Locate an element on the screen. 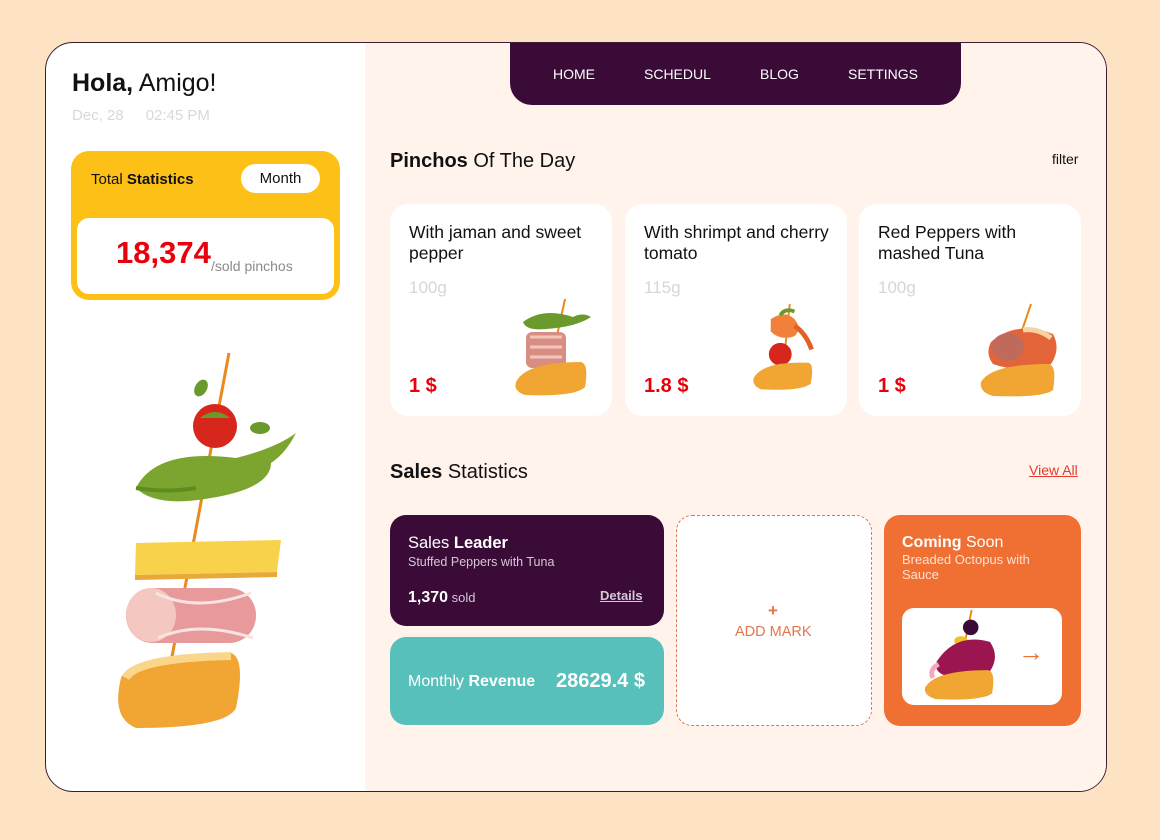  pincho-illustration is located at coordinates (207, 540).